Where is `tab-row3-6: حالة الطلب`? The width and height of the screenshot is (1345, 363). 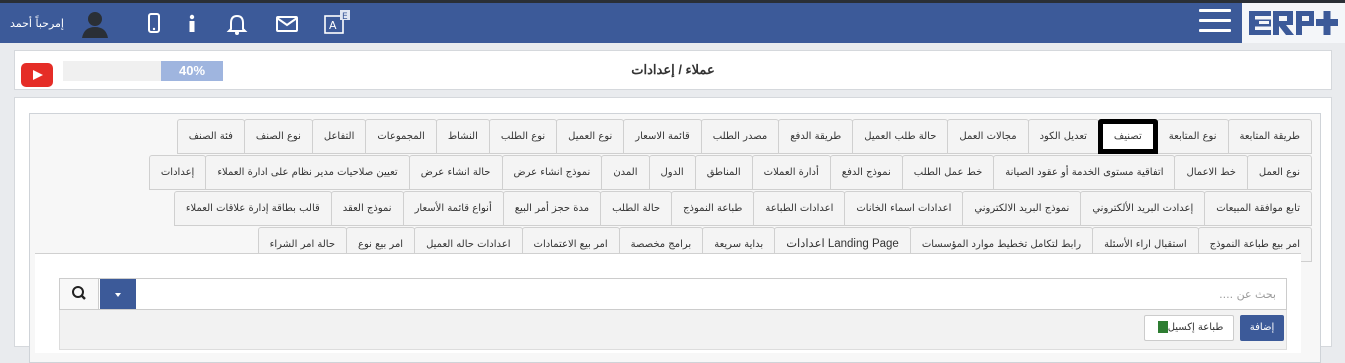 tab-row3-6: حالة الطلب is located at coordinates (636, 208).